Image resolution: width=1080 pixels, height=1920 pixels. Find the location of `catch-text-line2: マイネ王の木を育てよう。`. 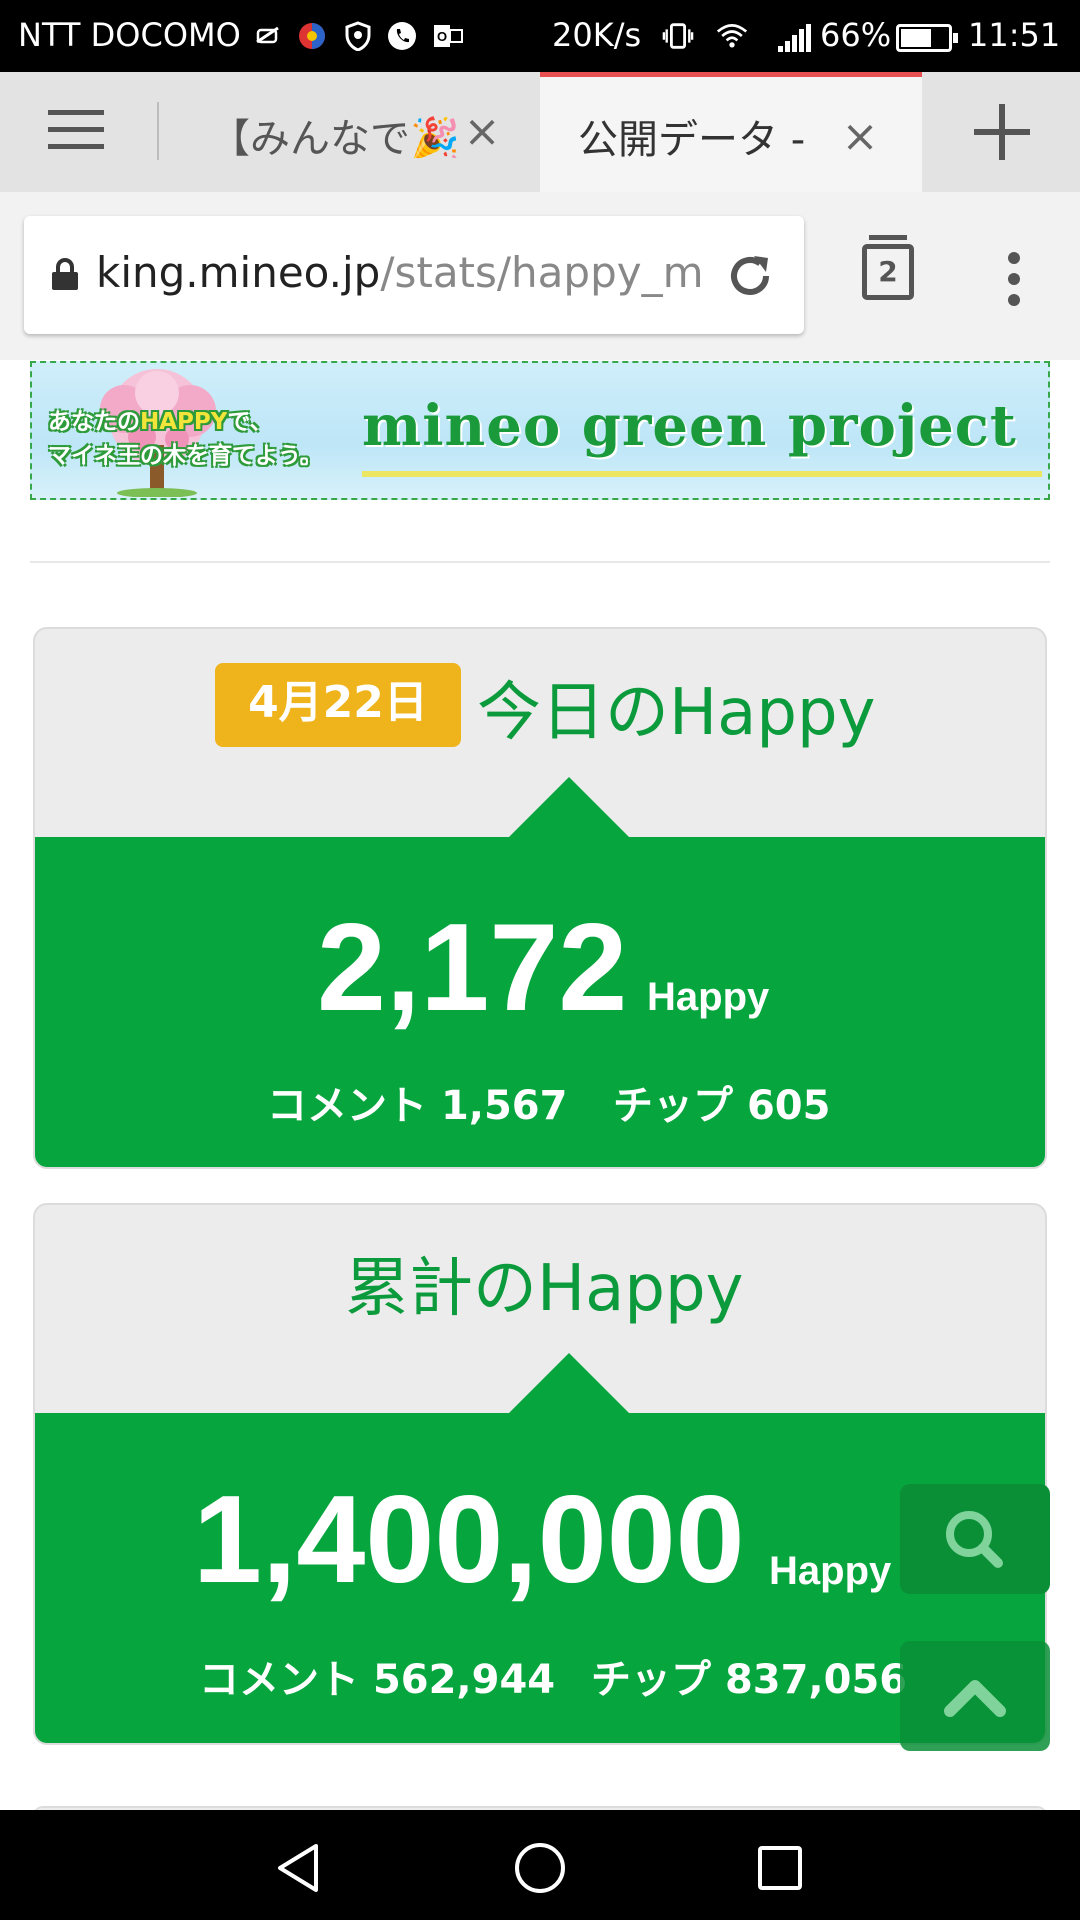

catch-text-line2: マイネ王の木を育てよう。 is located at coordinates (185, 456).